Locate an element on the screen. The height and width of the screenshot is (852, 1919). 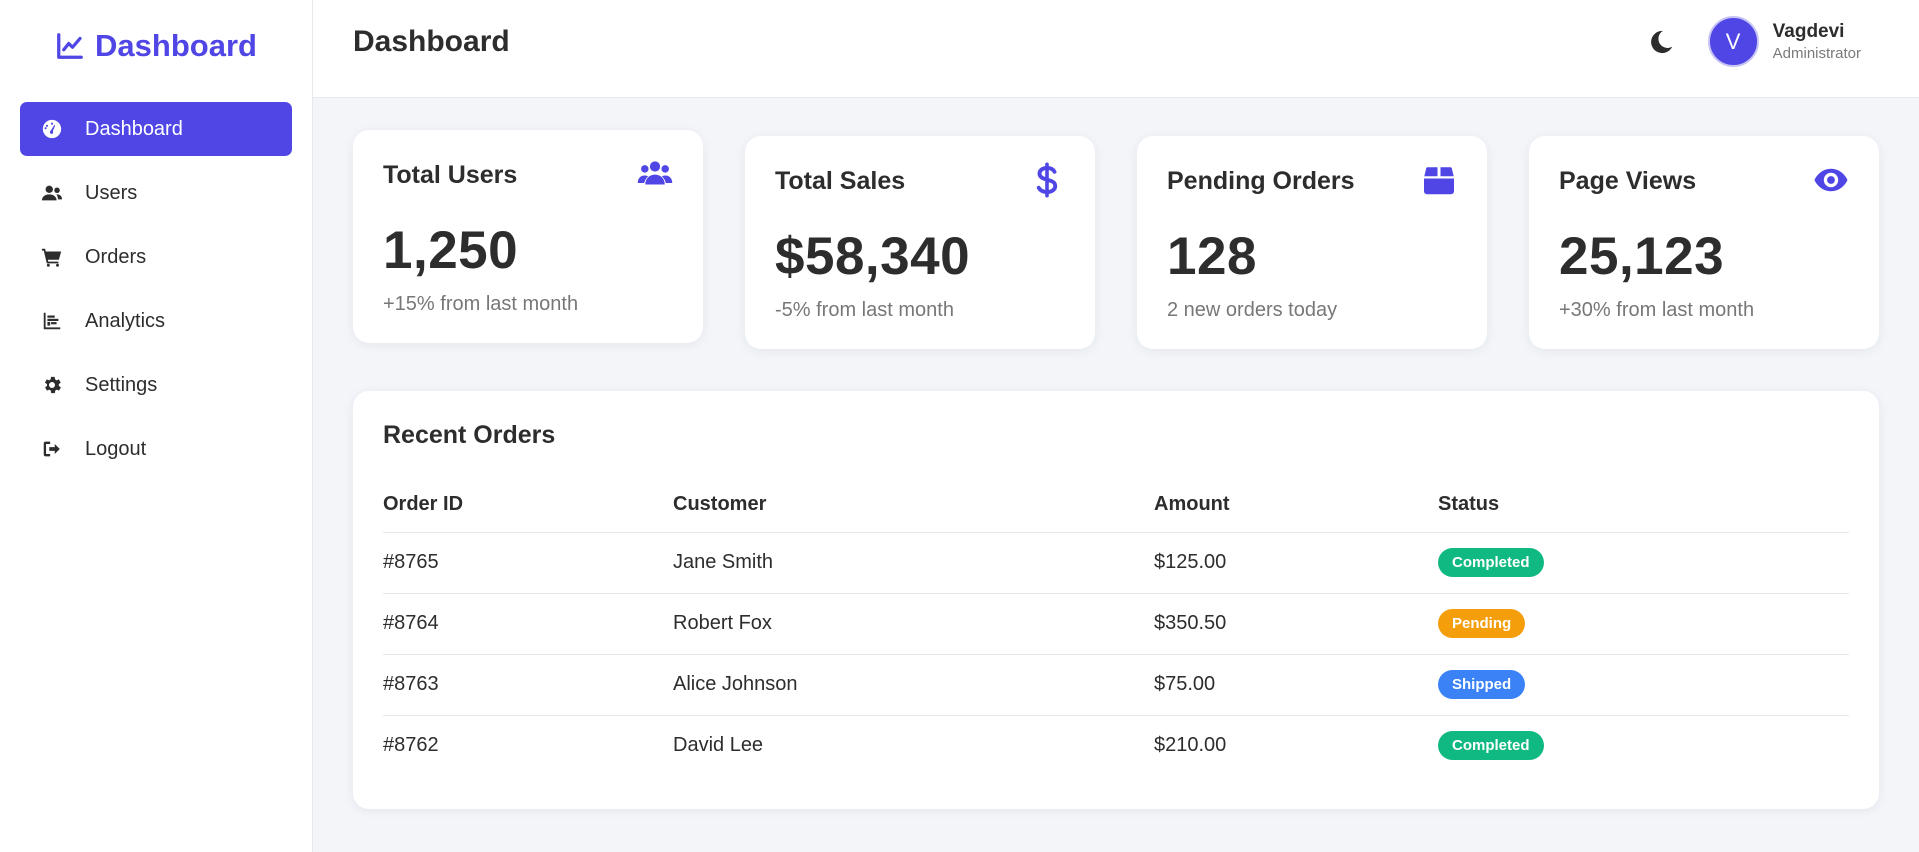
order-id-cell: #8763 is located at coordinates (528, 685).